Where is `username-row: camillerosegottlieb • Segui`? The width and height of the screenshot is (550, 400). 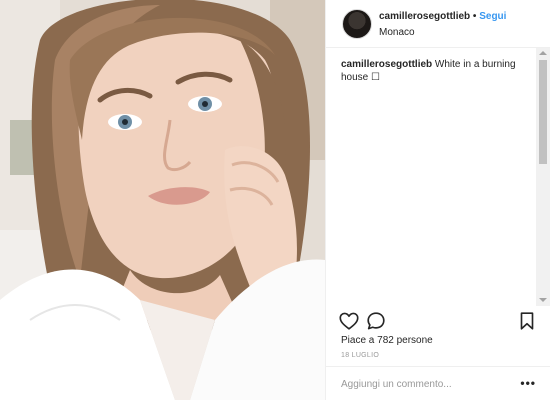
username-row: camillerosegottlieb • Segui is located at coordinates (442, 16).